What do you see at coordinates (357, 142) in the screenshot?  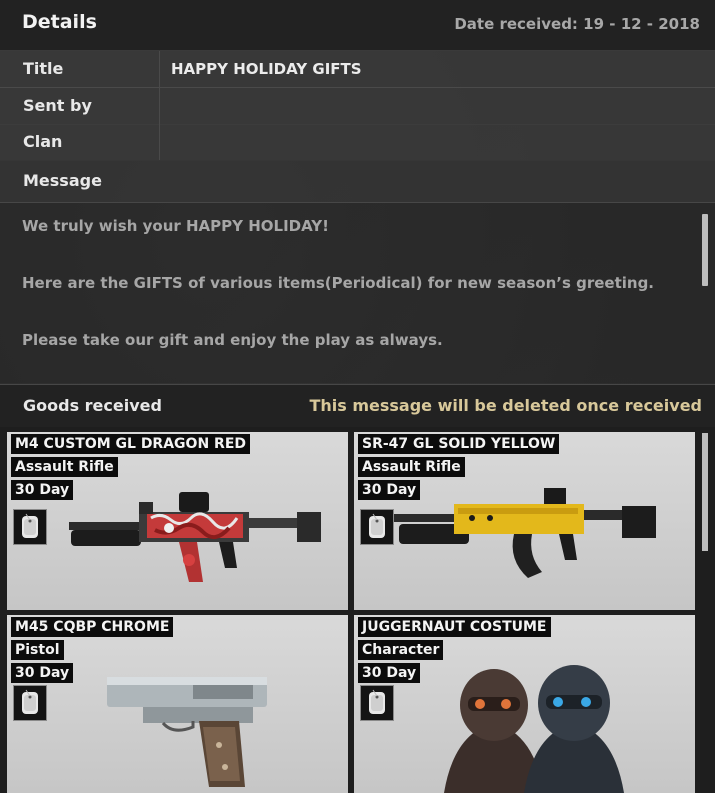 I see `clan-row: Clan` at bounding box center [357, 142].